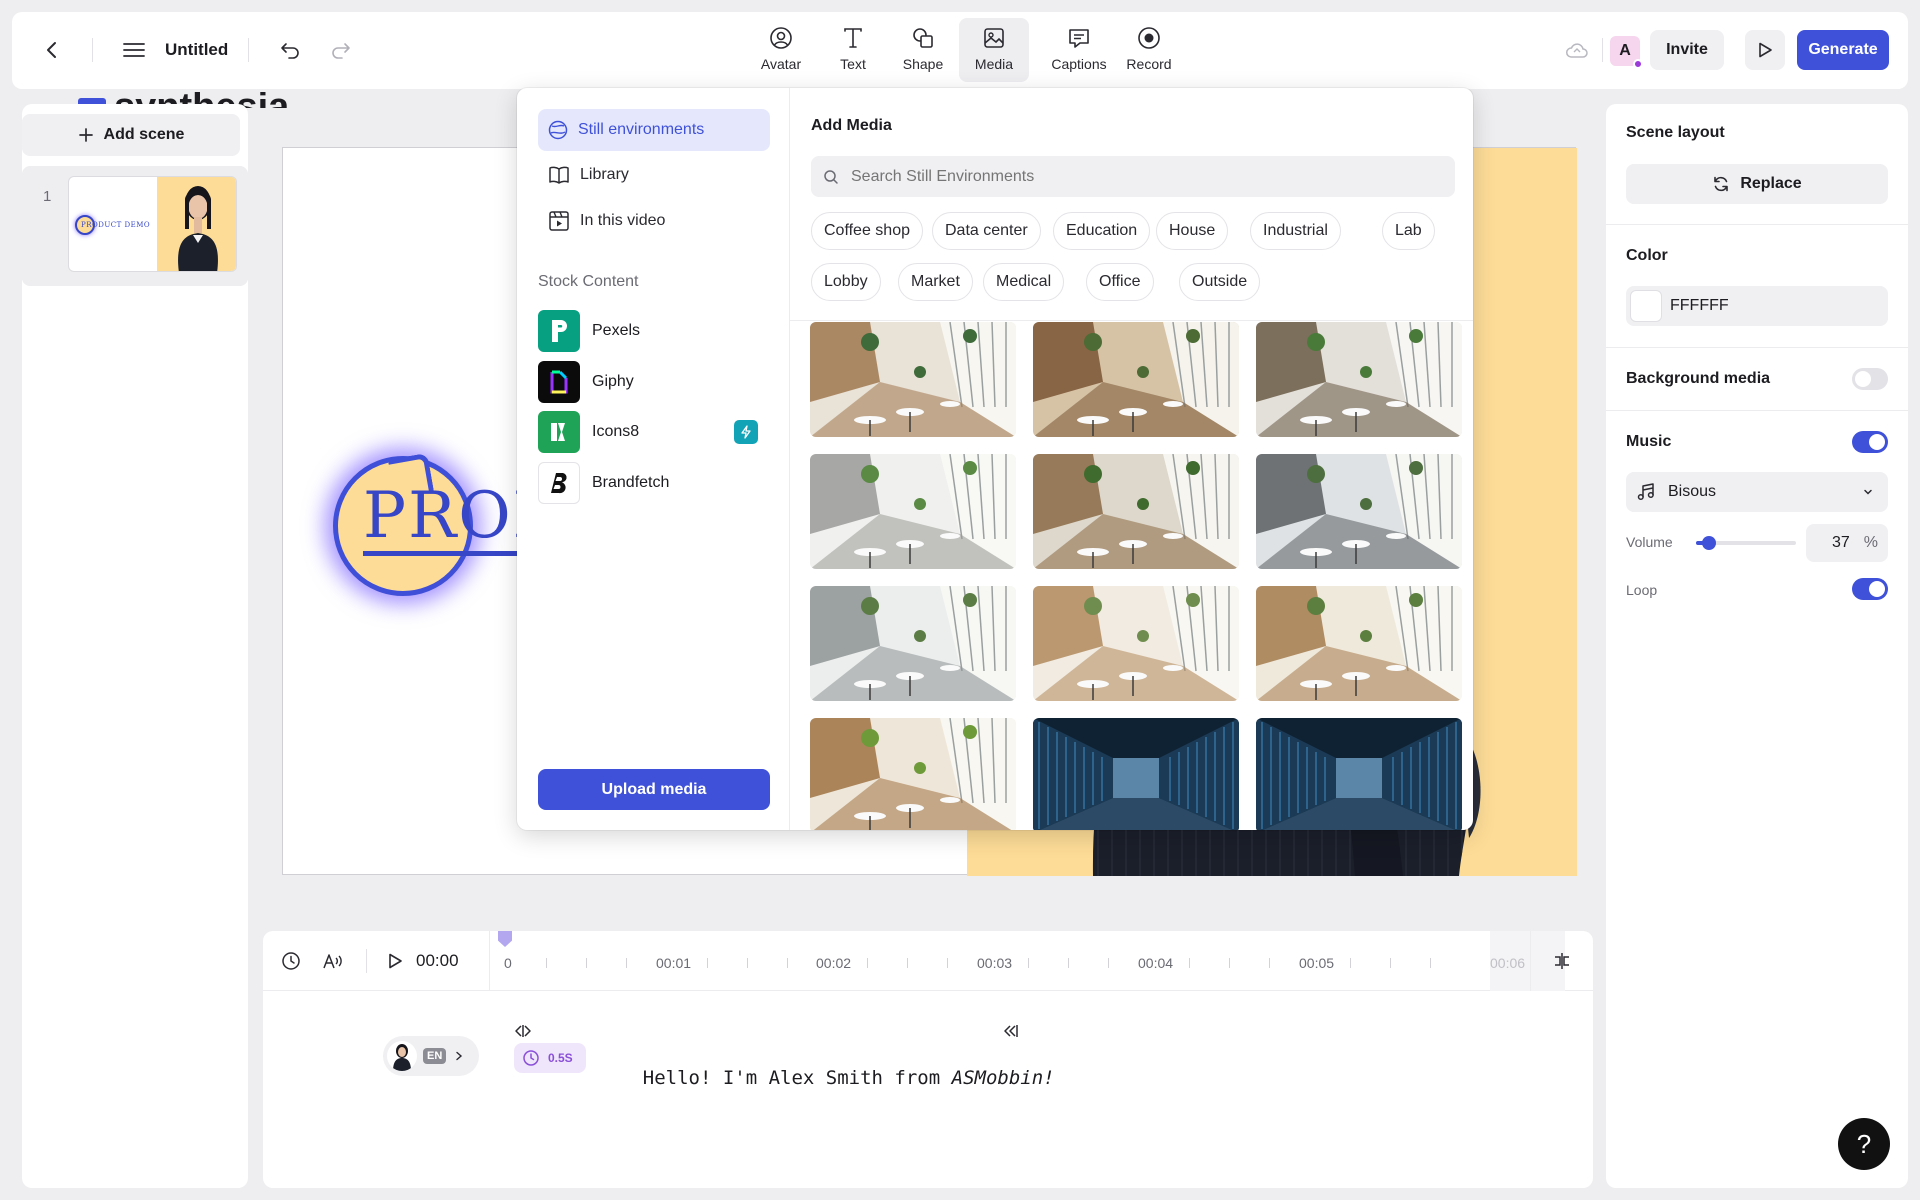 The height and width of the screenshot is (1200, 1920). I want to click on music-track-name: Bisous, so click(1692, 491).